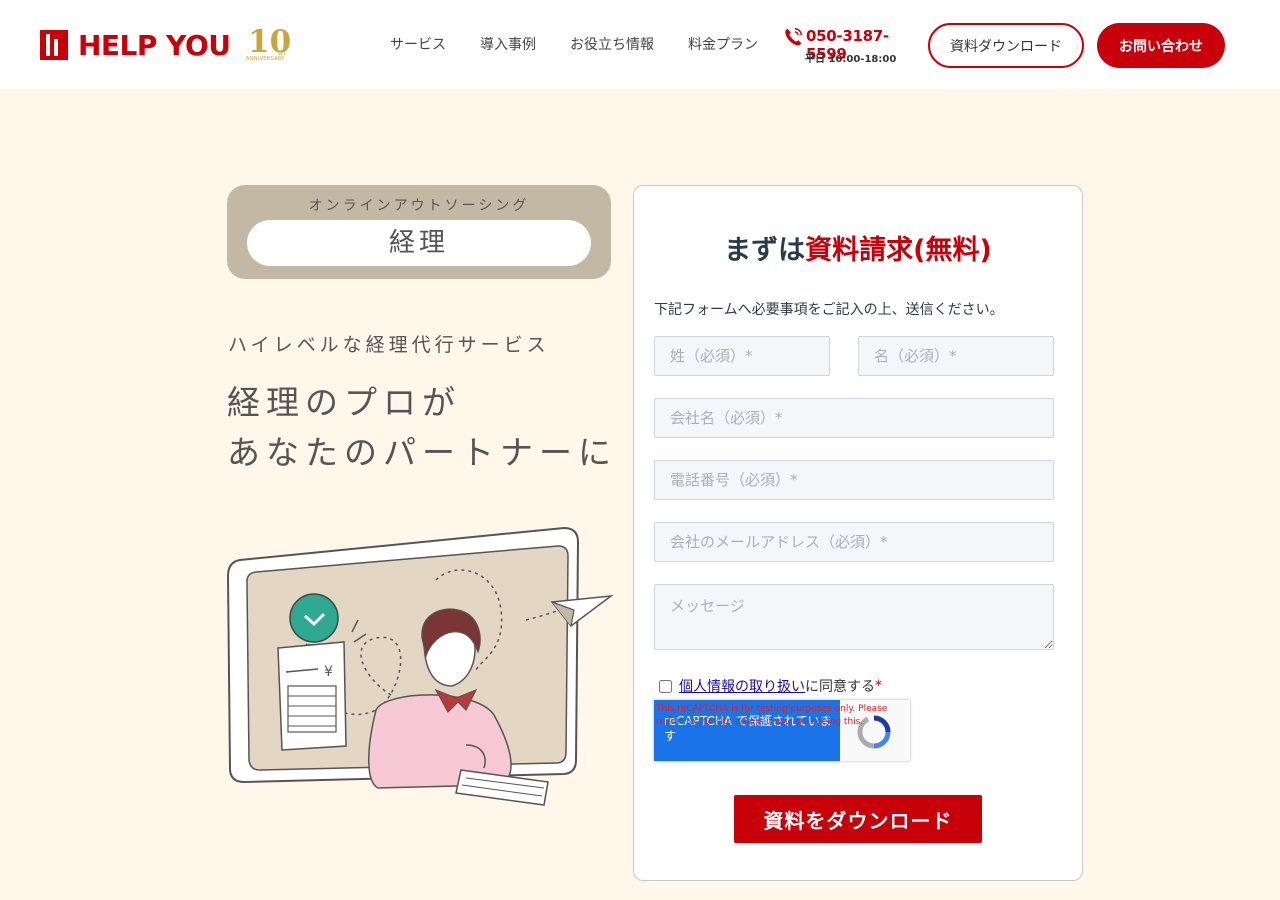 Image resolution: width=1280 pixels, height=900 pixels. I want to click on message-field, so click(854, 617).